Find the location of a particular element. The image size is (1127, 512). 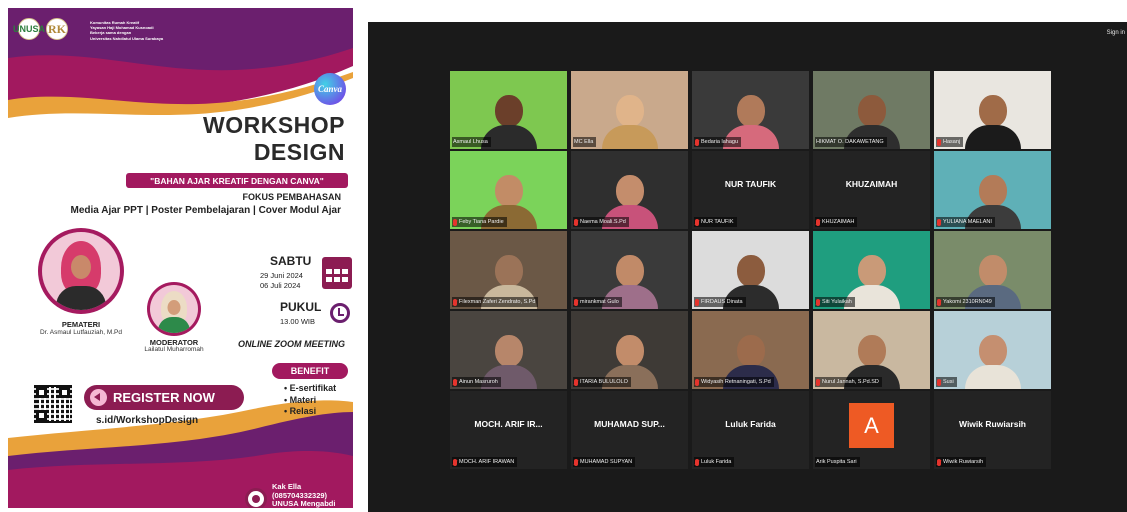

participant-tile: HIKMAT O. DAKAWETANG is located at coordinates (871, 110).